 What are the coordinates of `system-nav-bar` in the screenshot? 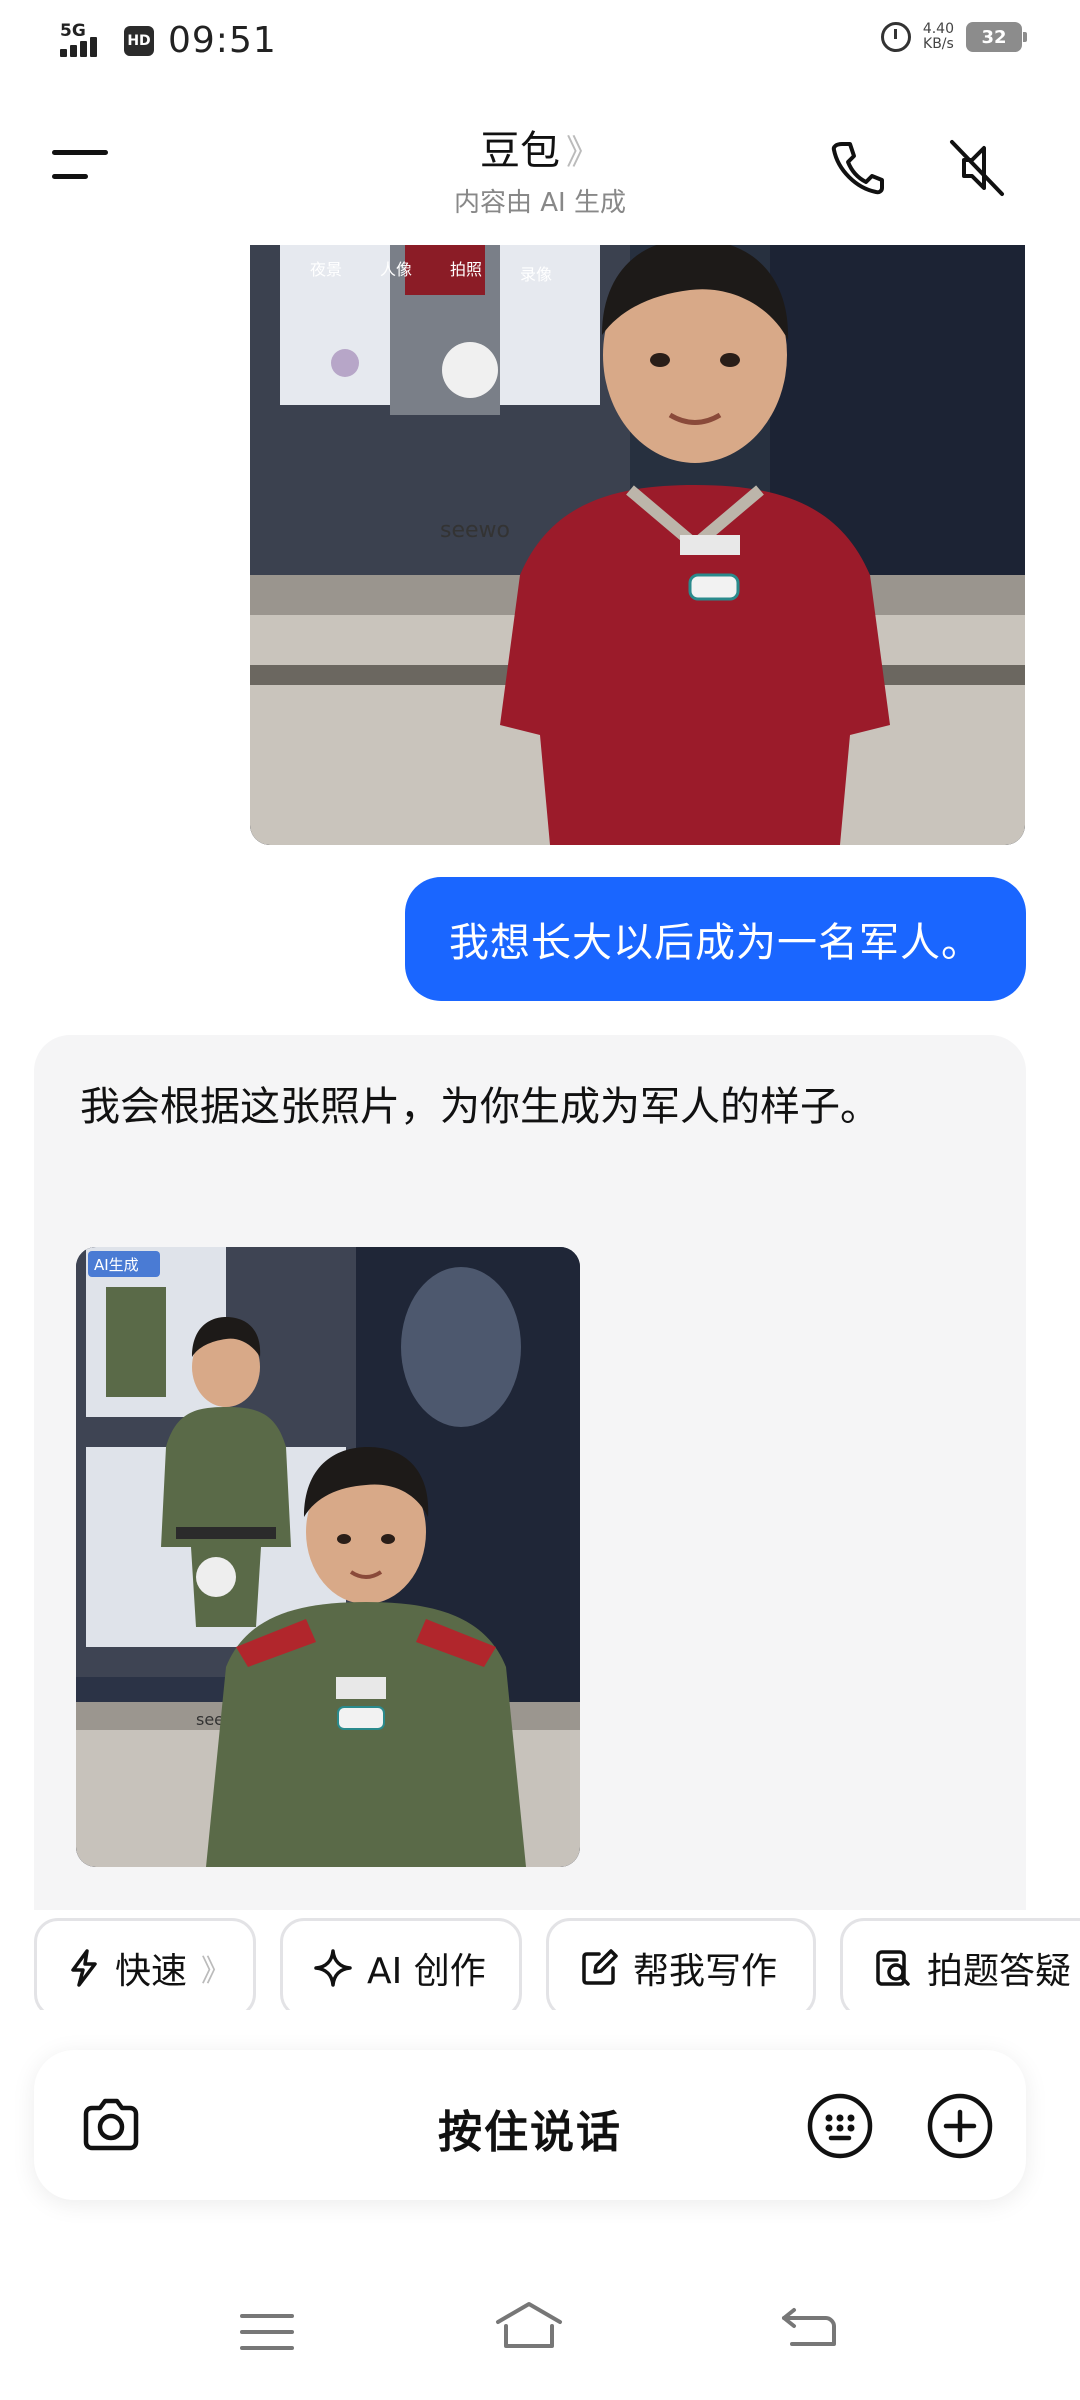 It's located at (540, 2320).